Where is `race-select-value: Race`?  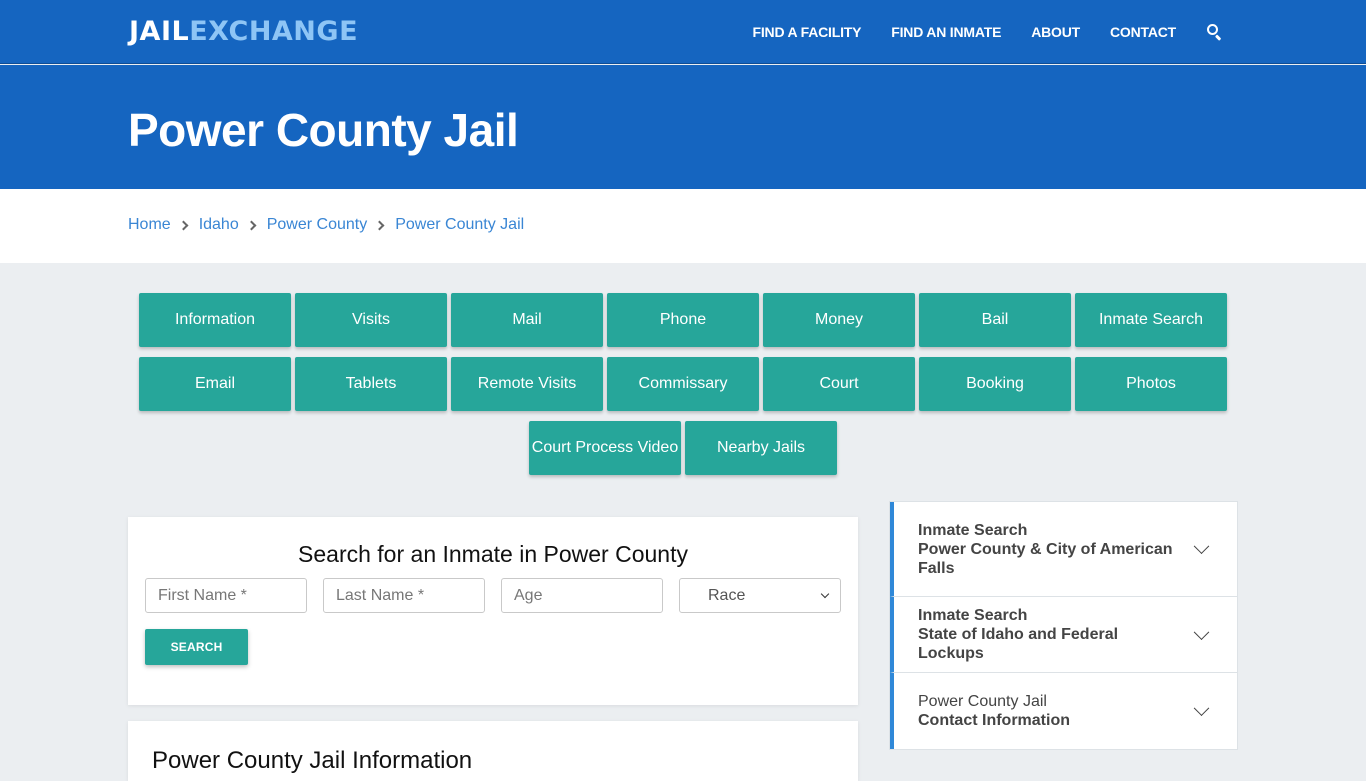 race-select-value: Race is located at coordinates (727, 595).